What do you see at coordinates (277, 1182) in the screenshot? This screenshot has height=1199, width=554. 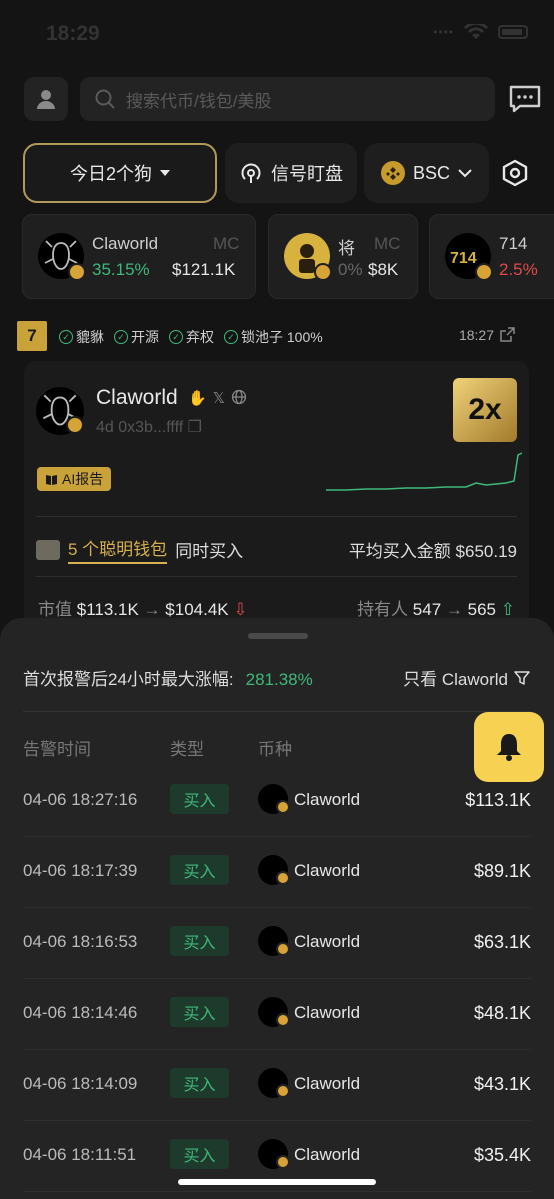 I see `home-indicator` at bounding box center [277, 1182].